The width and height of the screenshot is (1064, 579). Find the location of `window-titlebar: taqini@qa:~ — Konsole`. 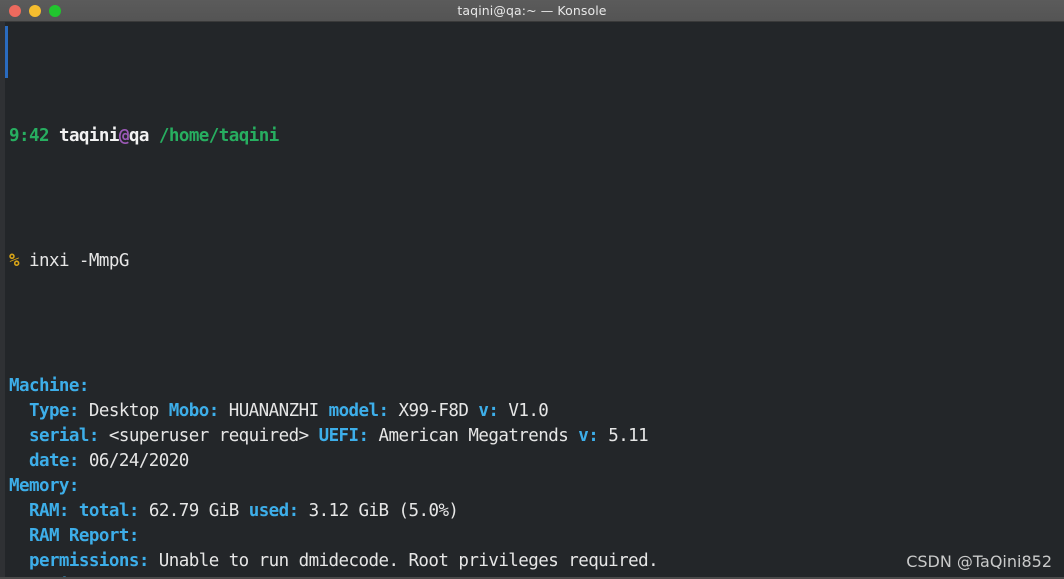

window-titlebar: taqini@qa:~ — Konsole is located at coordinates (532, 11).